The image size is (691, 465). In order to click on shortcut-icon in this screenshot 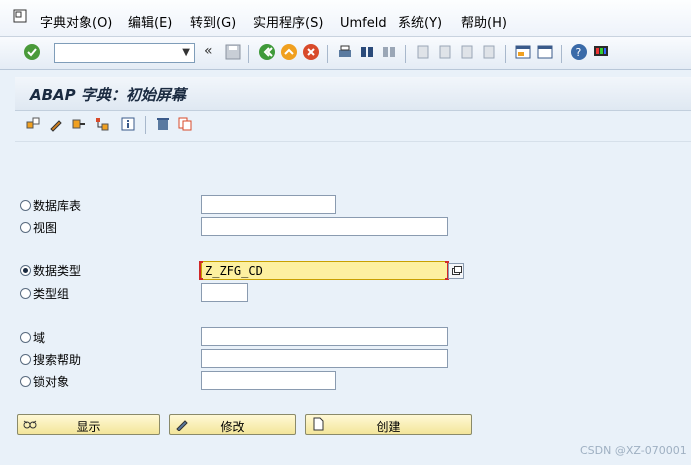, I will do `click(545, 52)`.